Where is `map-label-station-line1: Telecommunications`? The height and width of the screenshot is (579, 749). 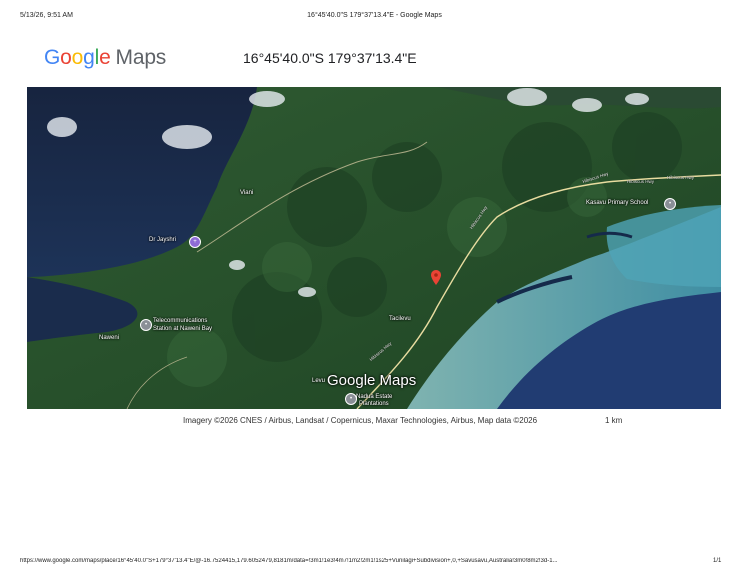
map-label-station-line1: Telecommunications is located at coordinates (180, 321).